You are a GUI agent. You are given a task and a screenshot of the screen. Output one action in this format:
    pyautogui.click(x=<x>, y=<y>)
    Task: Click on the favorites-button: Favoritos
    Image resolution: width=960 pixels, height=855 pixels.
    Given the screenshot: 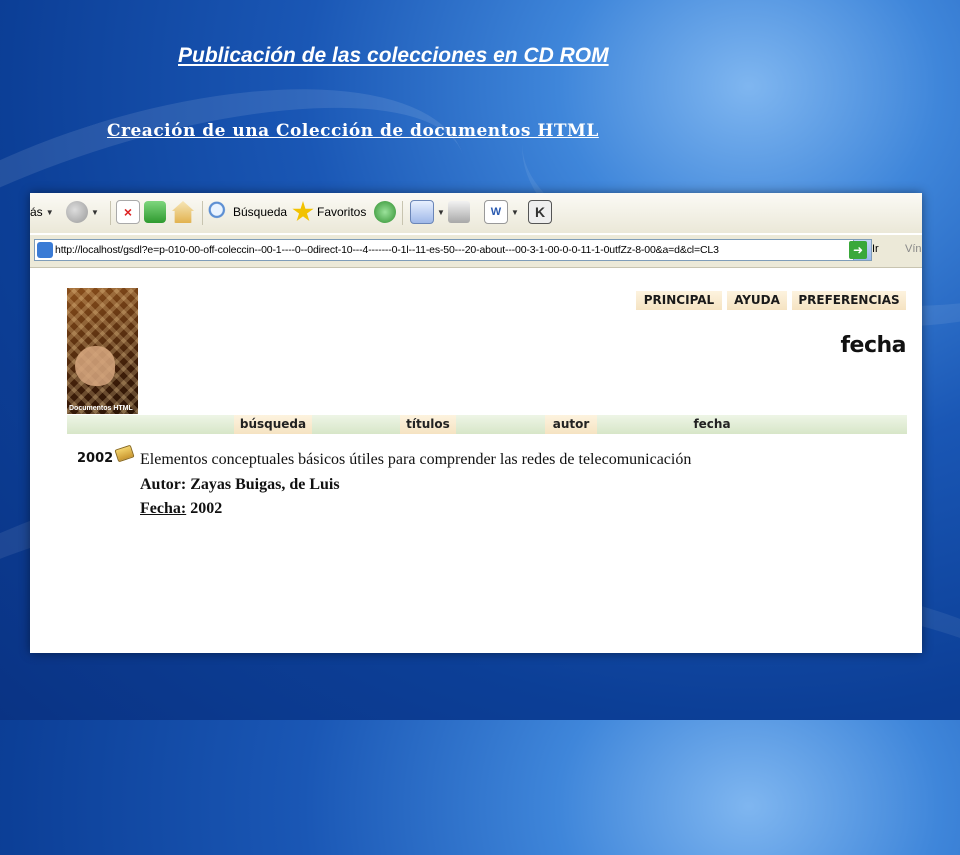 What is the action you would take?
    pyautogui.click(x=329, y=212)
    